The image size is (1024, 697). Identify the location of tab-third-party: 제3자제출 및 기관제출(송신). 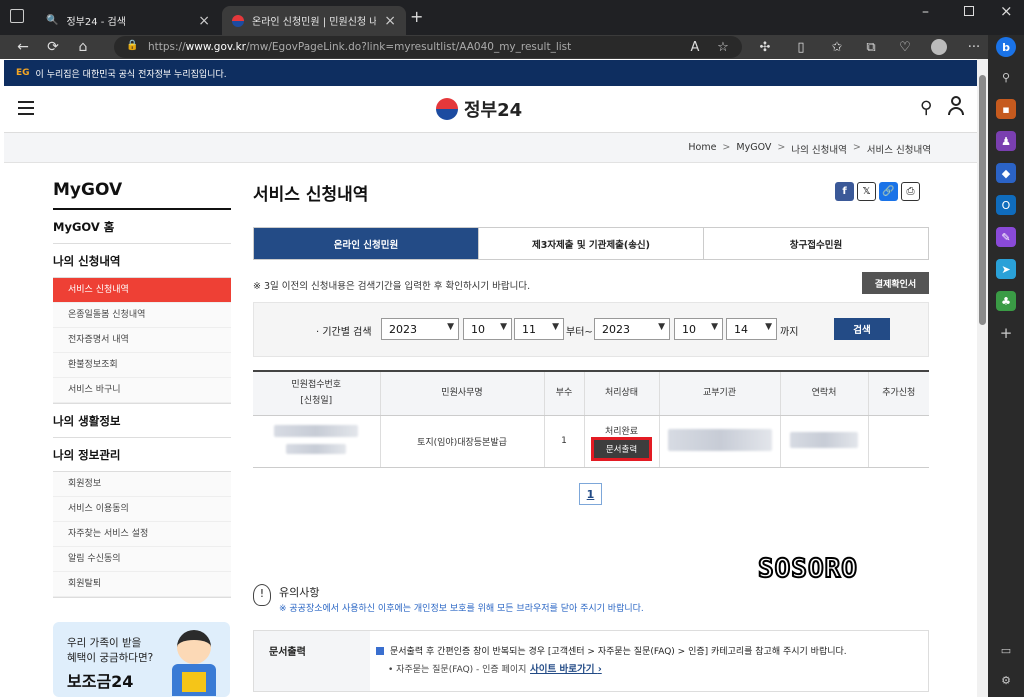
(591, 243).